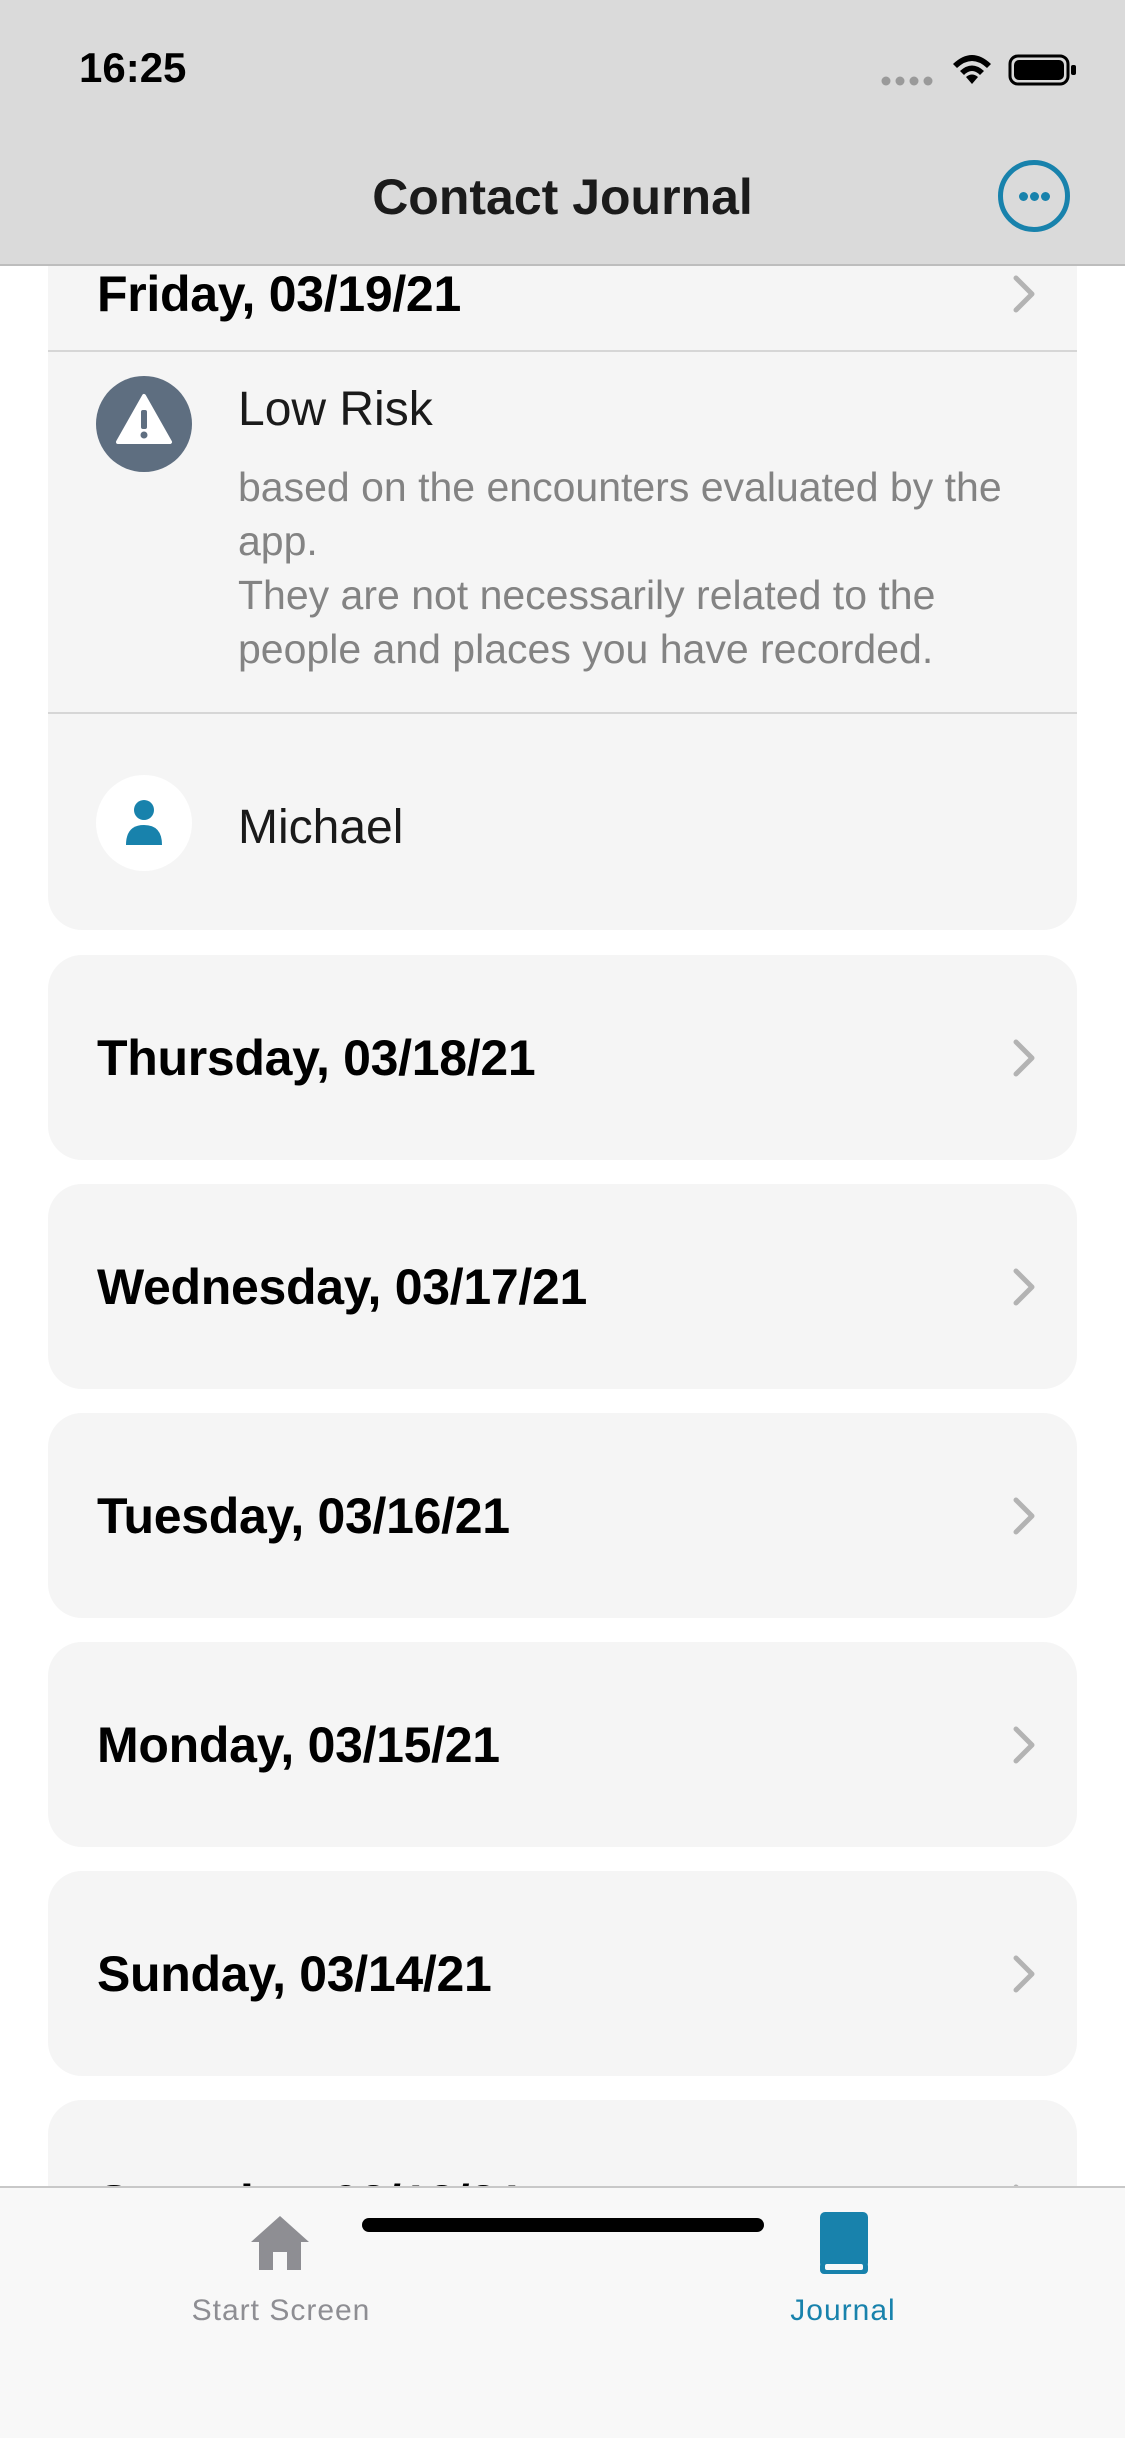  I want to click on home-indicator, so click(563, 2225).